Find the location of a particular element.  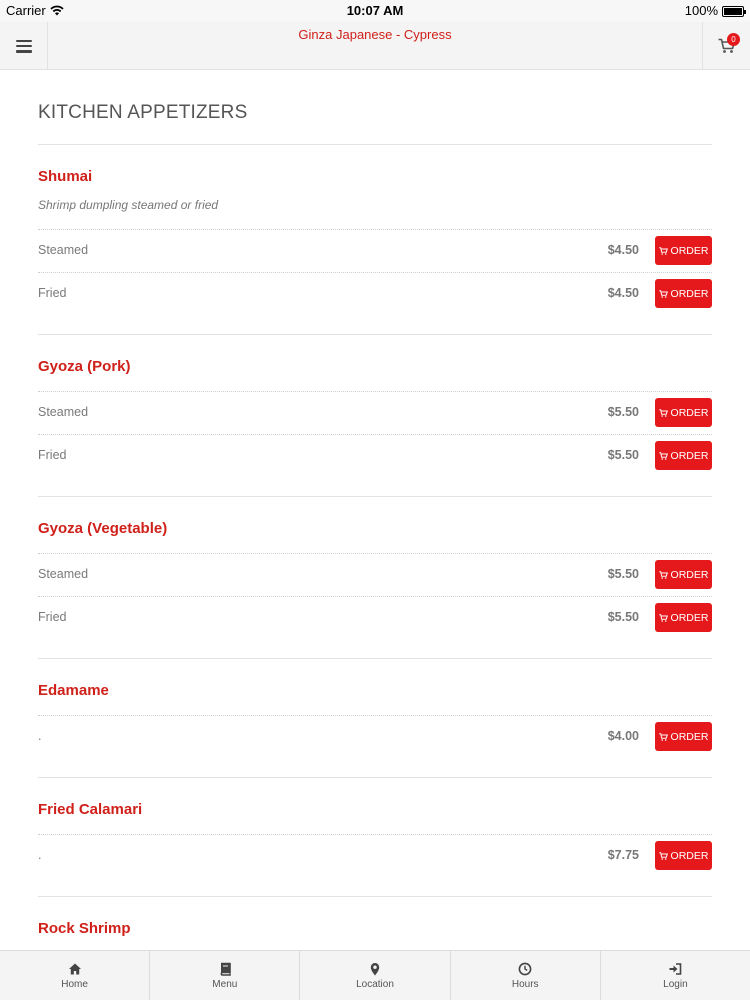

item-name: Edamame is located at coordinates (73, 690).